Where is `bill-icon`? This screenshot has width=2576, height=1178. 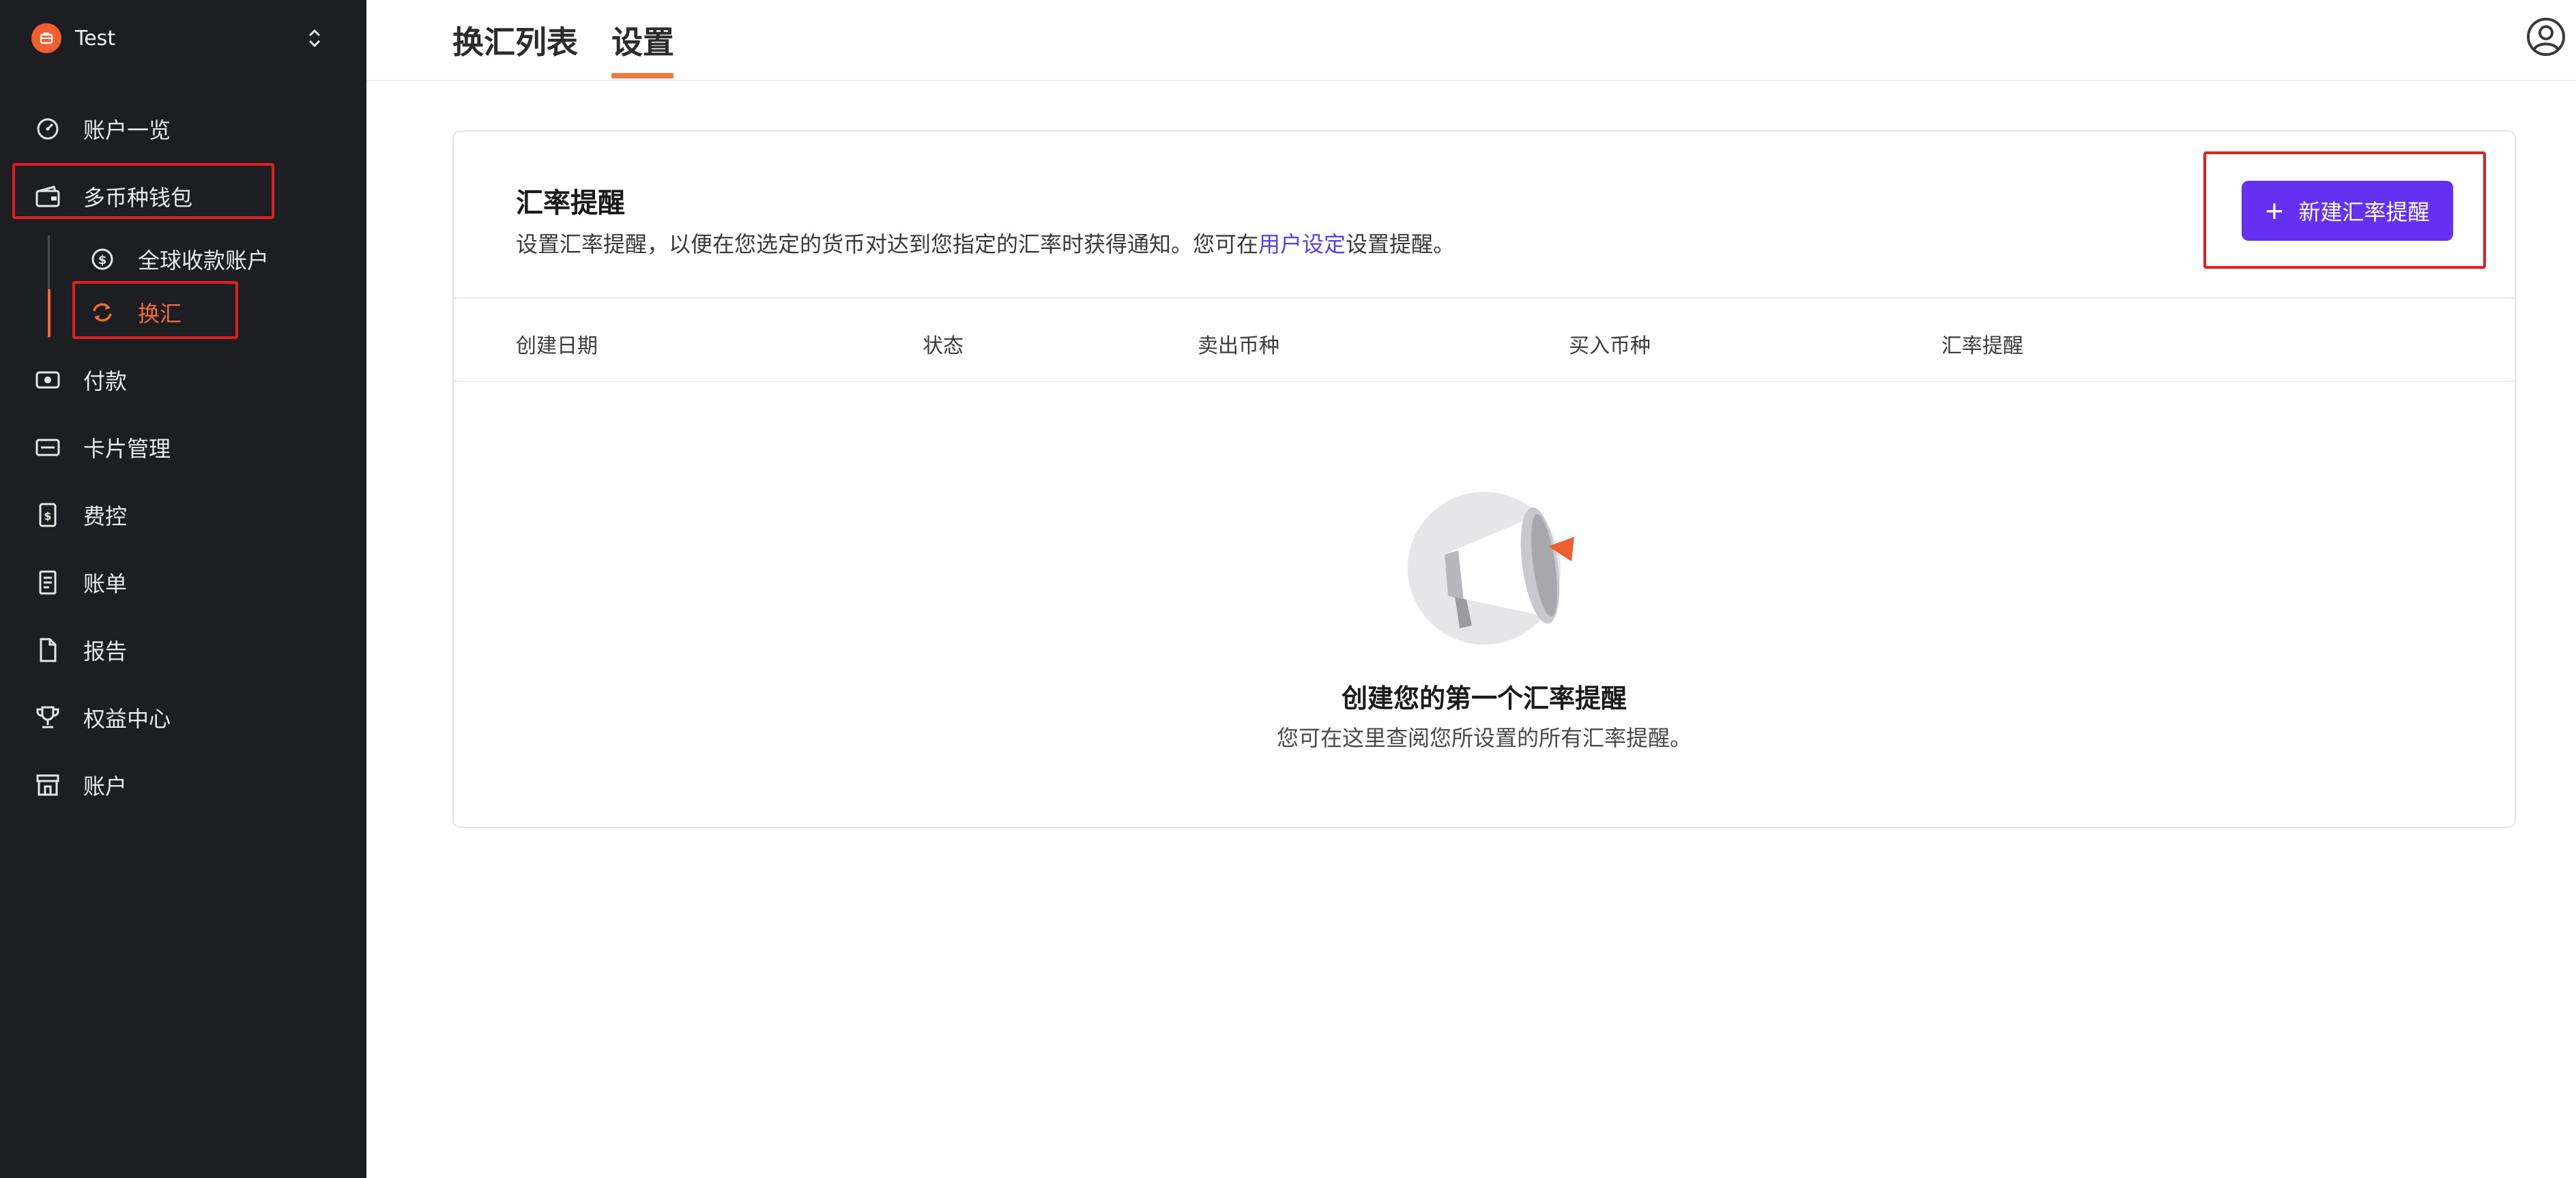 bill-icon is located at coordinates (47, 582).